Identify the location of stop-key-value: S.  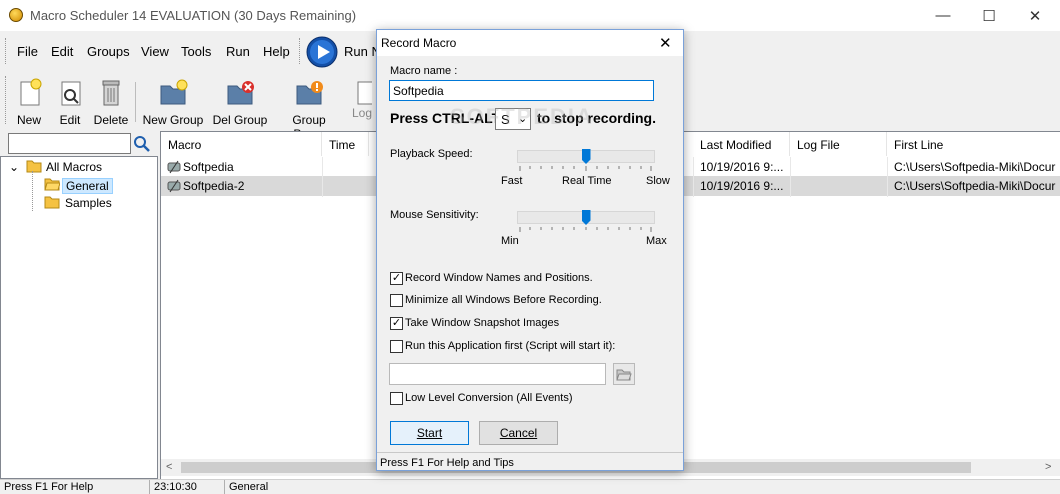
(505, 119).